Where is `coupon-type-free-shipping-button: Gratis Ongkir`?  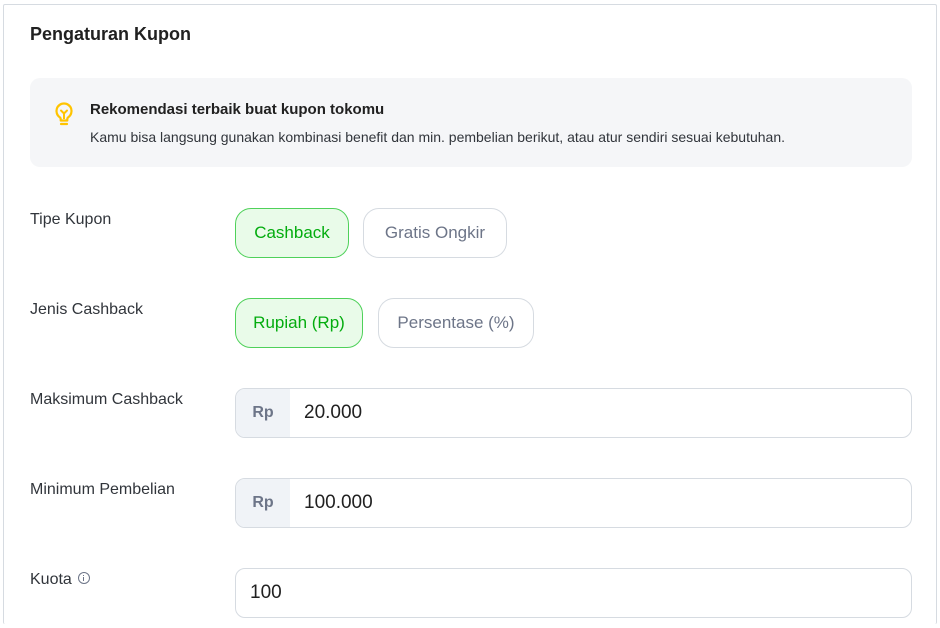 coupon-type-free-shipping-button: Gratis Ongkir is located at coordinates (435, 233).